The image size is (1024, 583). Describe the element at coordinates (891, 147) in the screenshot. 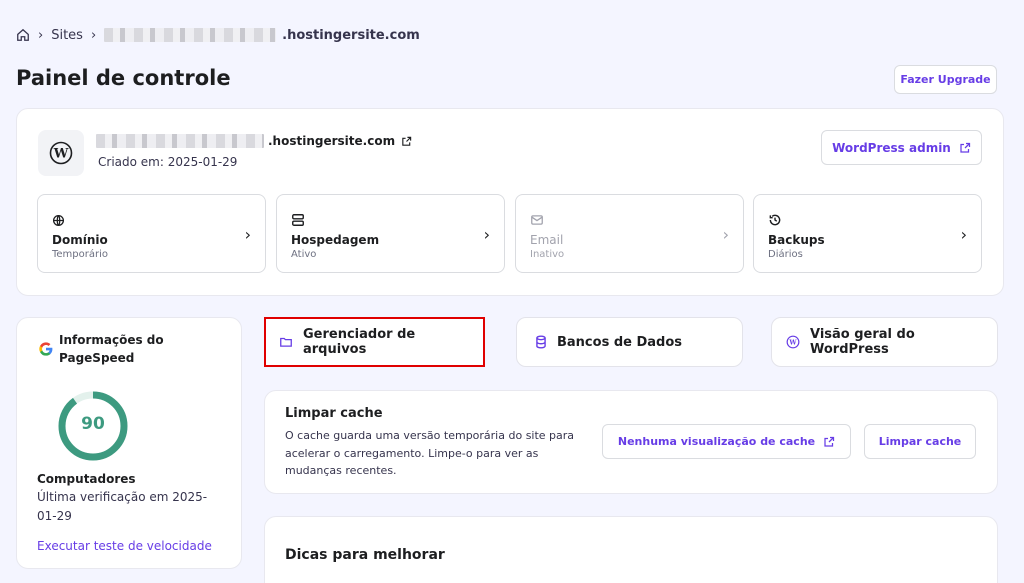

I see `wordpress-admin-label: WordPress admin` at that location.